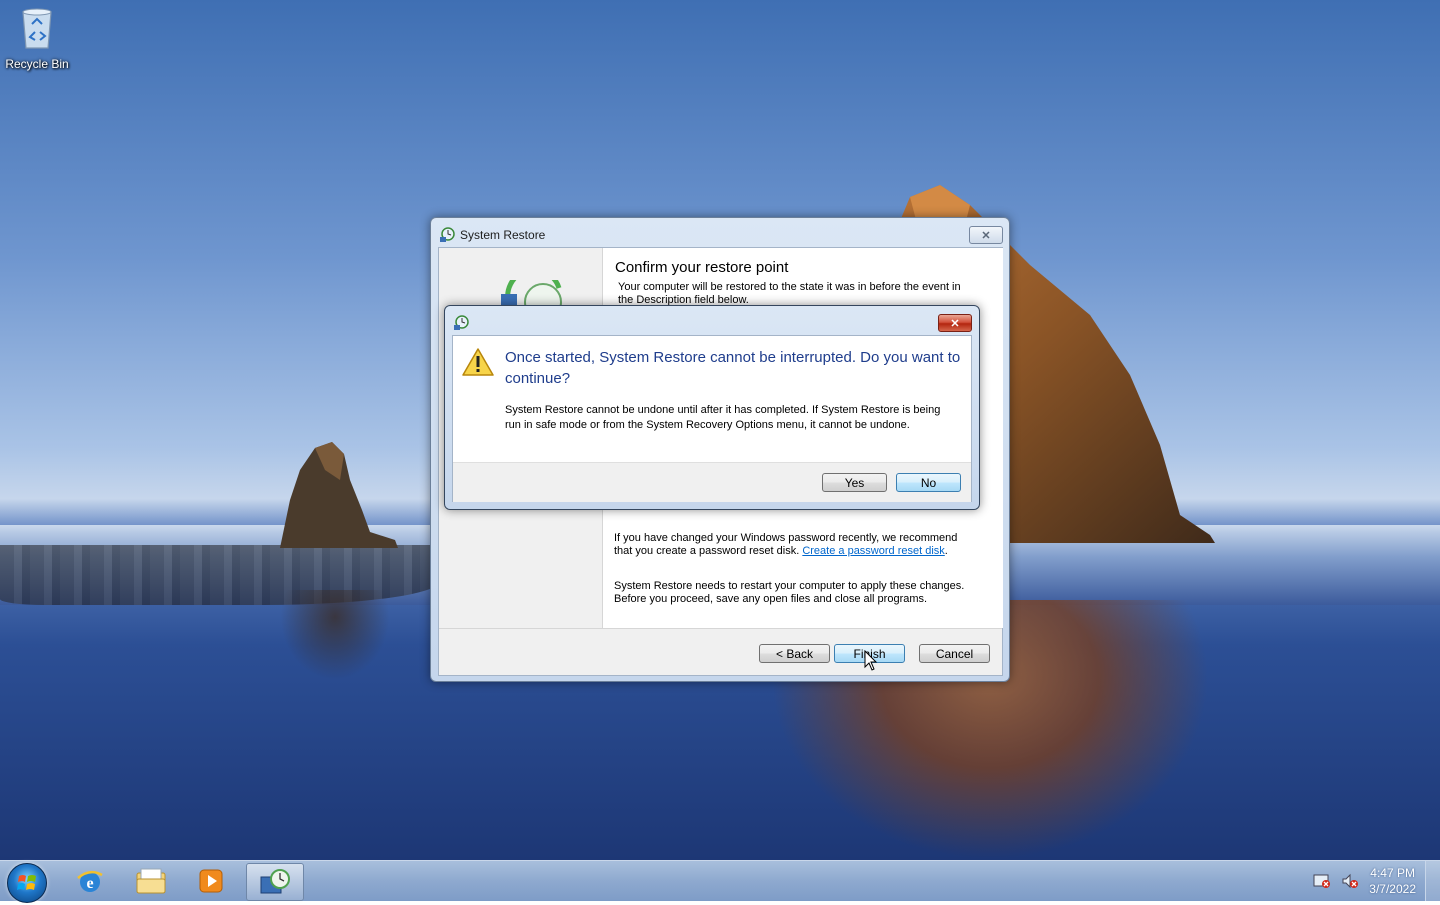  I want to click on password-reset-link: Create a password reset disk, so click(873, 551).